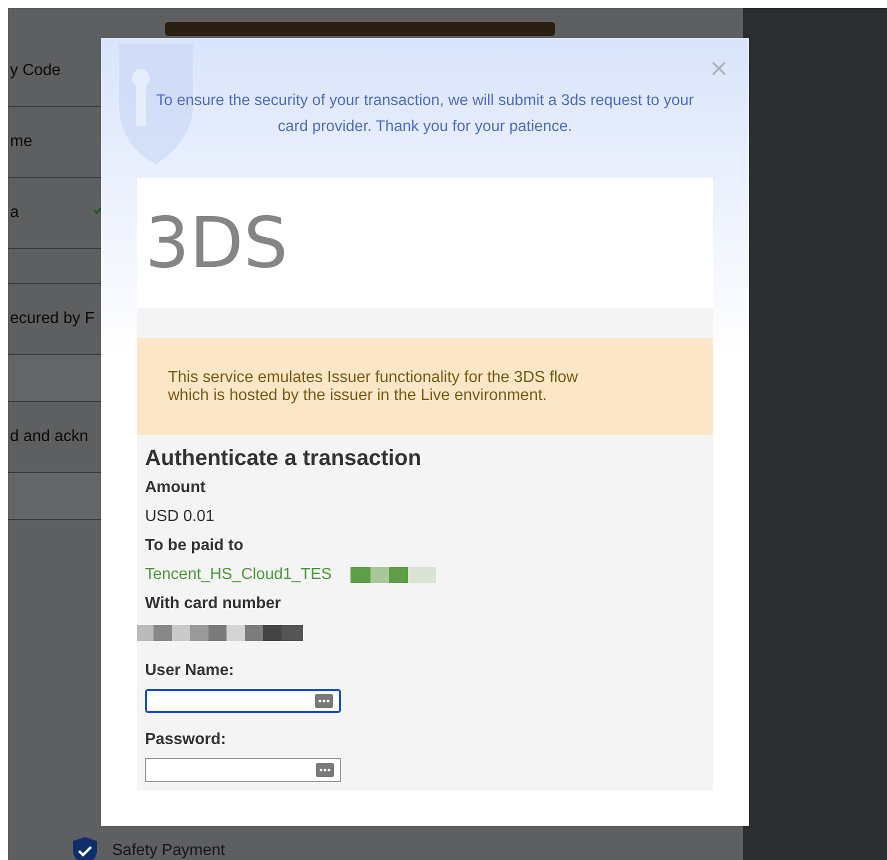 This screenshot has height=860, width=887. Describe the element at coordinates (168, 851) in the screenshot. I see `footer-label: Safety Payment` at that location.